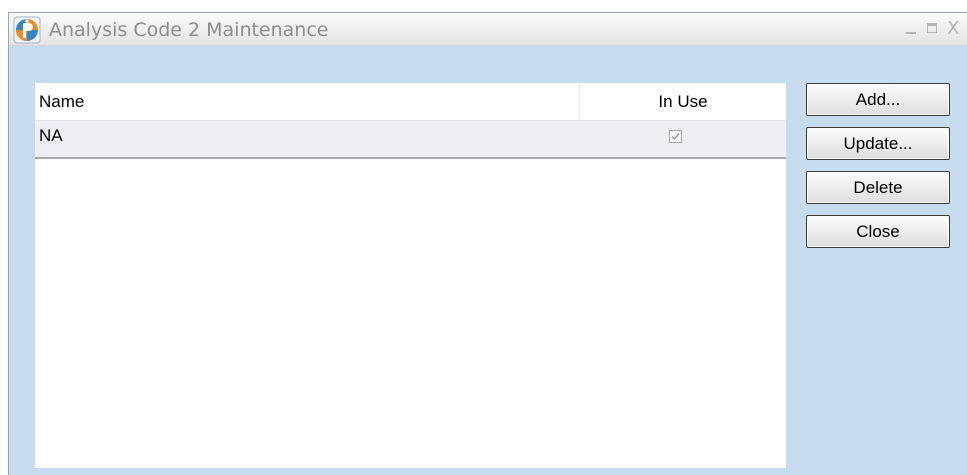  I want to click on app-logo-icon, so click(27, 30).